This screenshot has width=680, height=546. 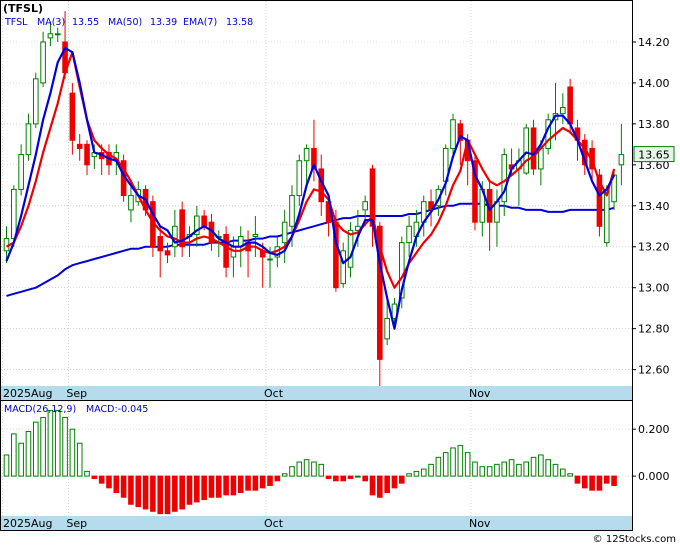 What do you see at coordinates (316, 393) in the screenshot?
I see `price-date-band` at bounding box center [316, 393].